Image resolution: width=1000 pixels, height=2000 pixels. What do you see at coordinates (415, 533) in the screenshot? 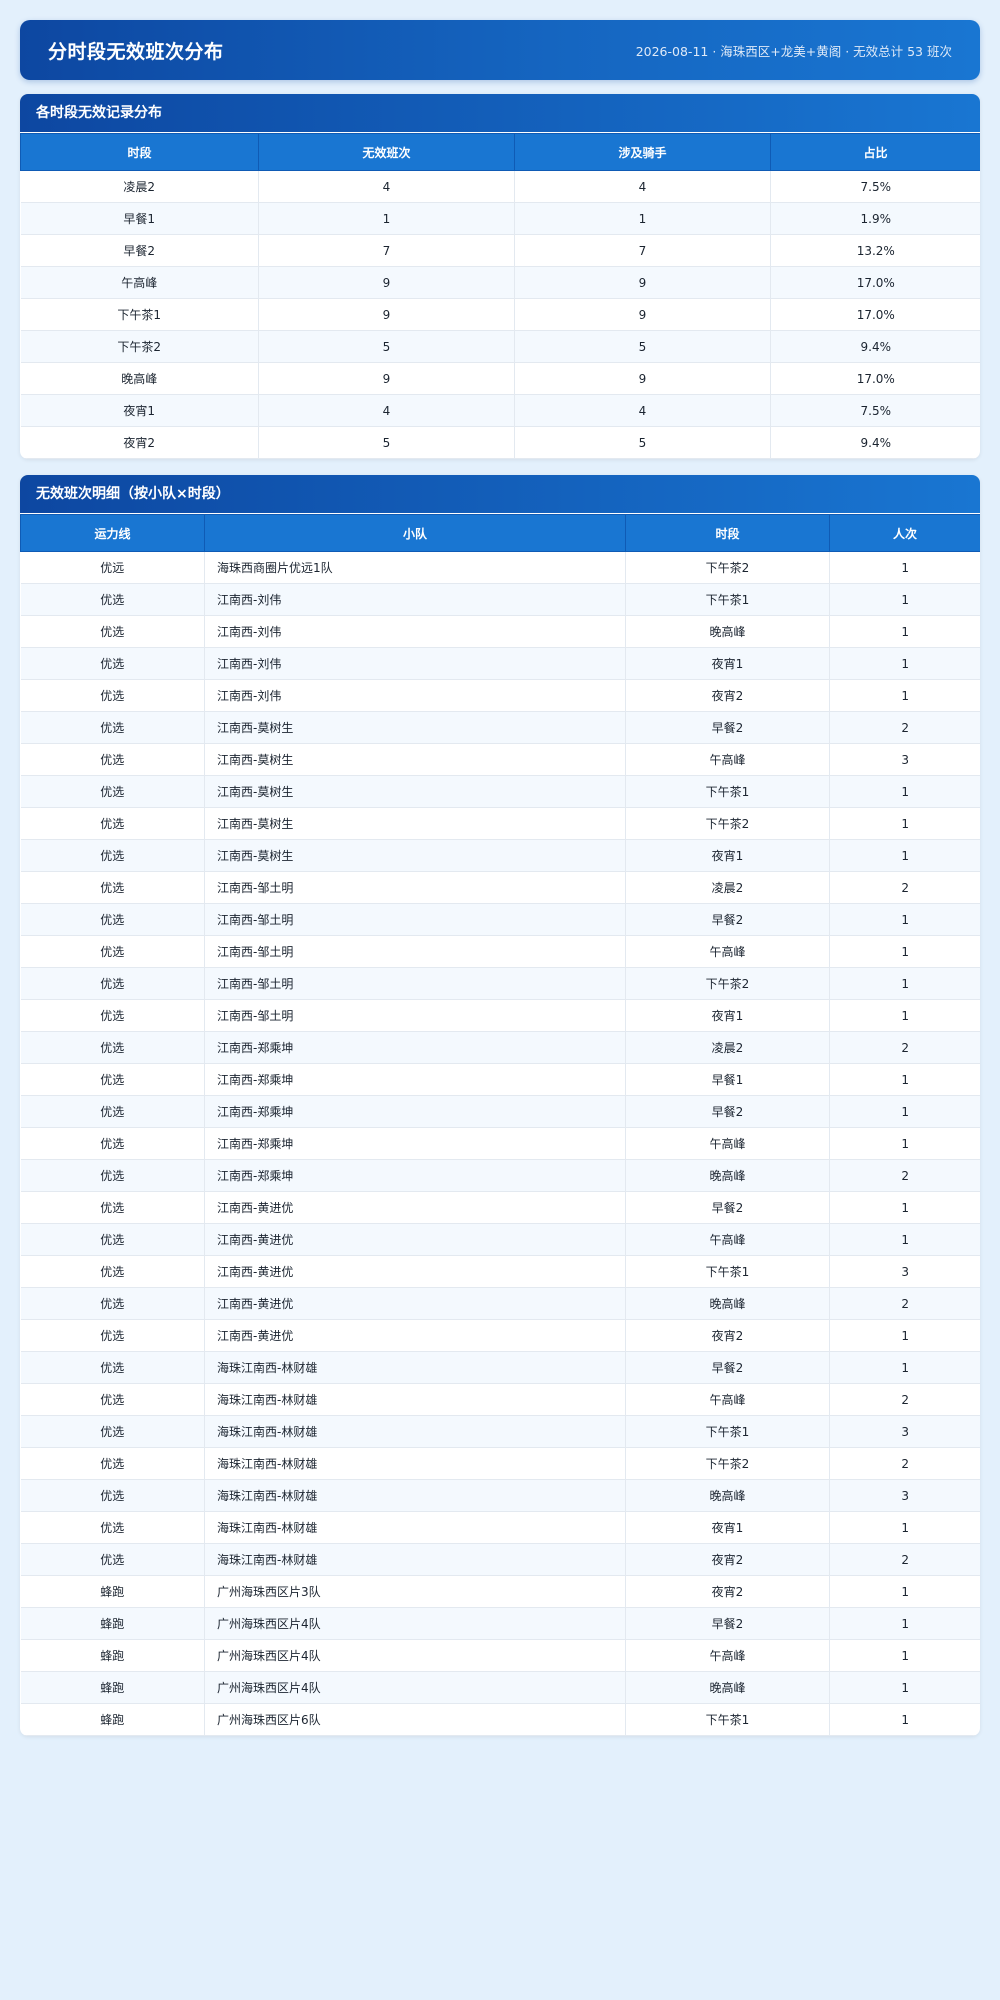
I see `column-header: 小队` at bounding box center [415, 533].